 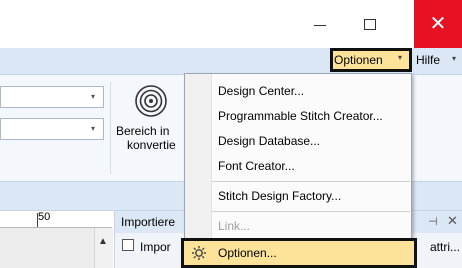 I want to click on pin-icon: ⊣, so click(x=433, y=221).